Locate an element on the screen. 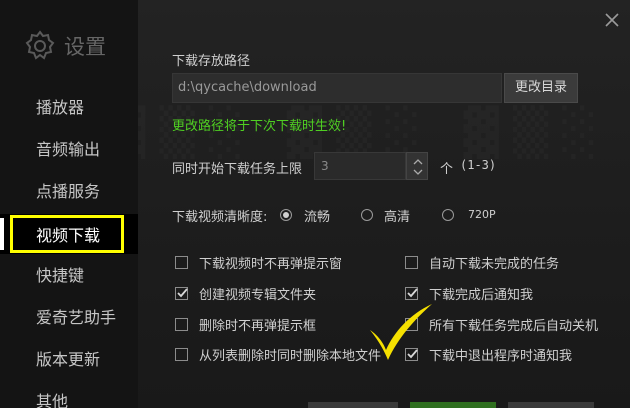  path-change-note: 更改路径将于下次下载时生效! is located at coordinates (259, 126).